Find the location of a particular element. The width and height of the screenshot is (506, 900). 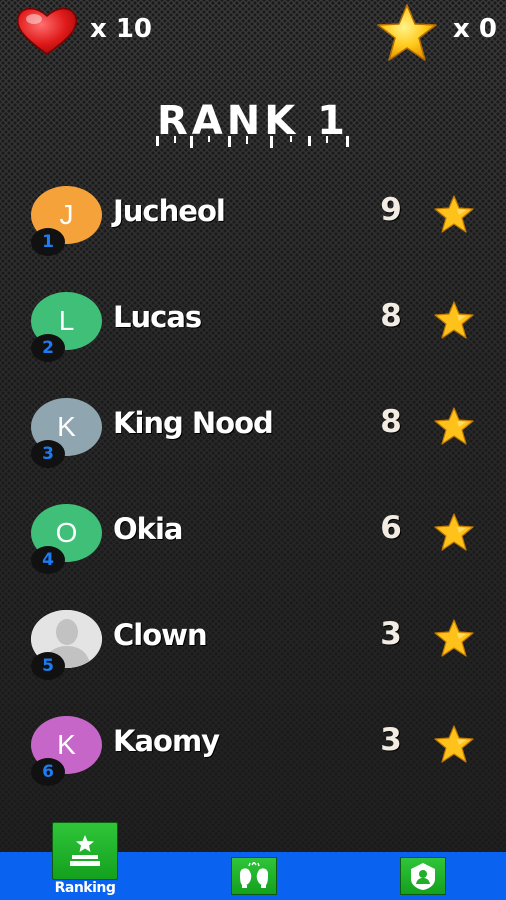

stars-count: x 0 is located at coordinates (475, 29).